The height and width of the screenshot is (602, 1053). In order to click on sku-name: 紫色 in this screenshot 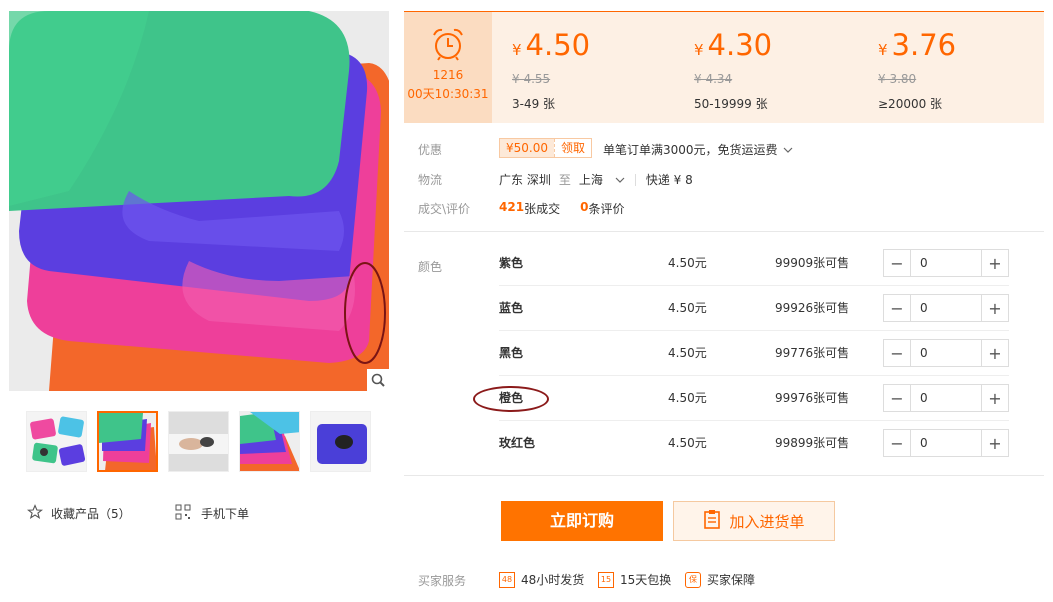, I will do `click(511, 263)`.